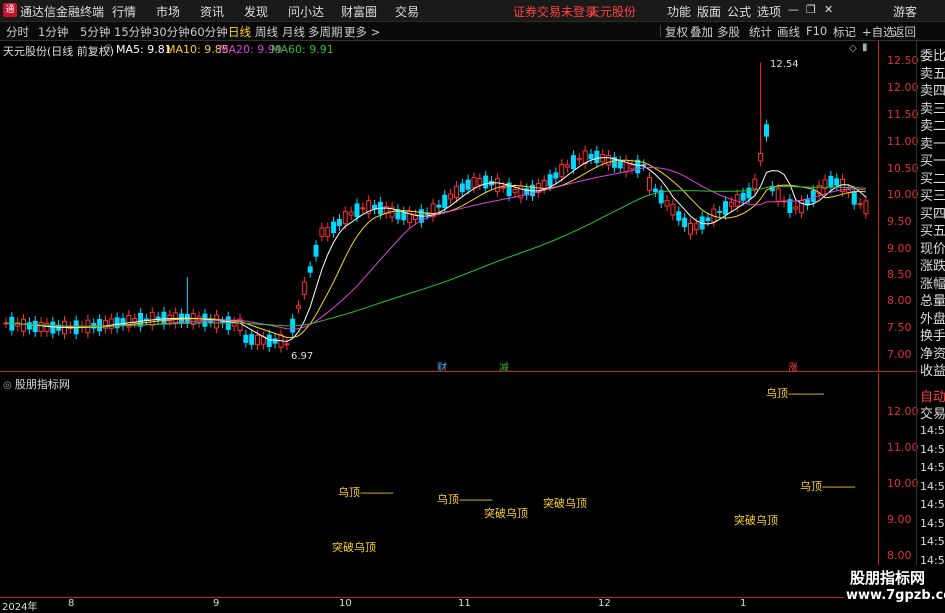 Image resolution: width=945 pixels, height=613 pixels. I want to click on menu-ask: 问小达, so click(306, 11).